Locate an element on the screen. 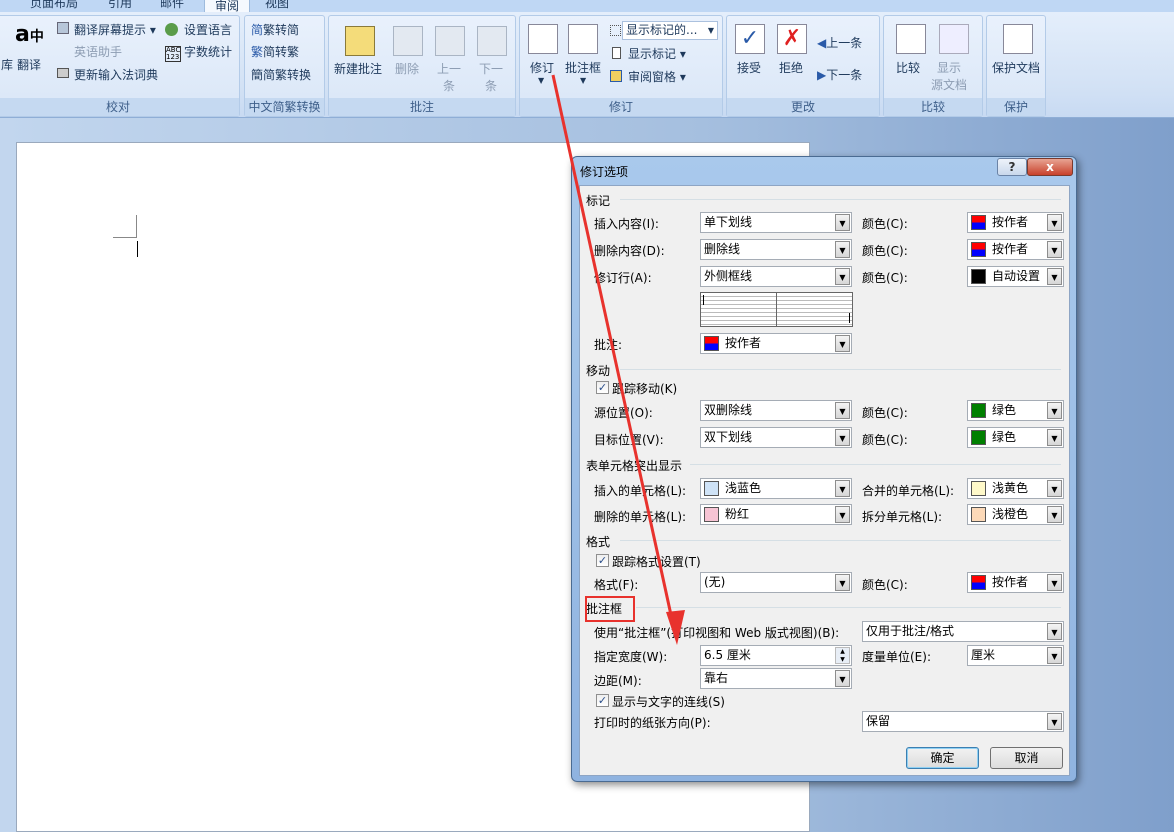 This screenshot has width=1174, height=832. deleted-cells-select: 粉红 ▼ is located at coordinates (776, 514).